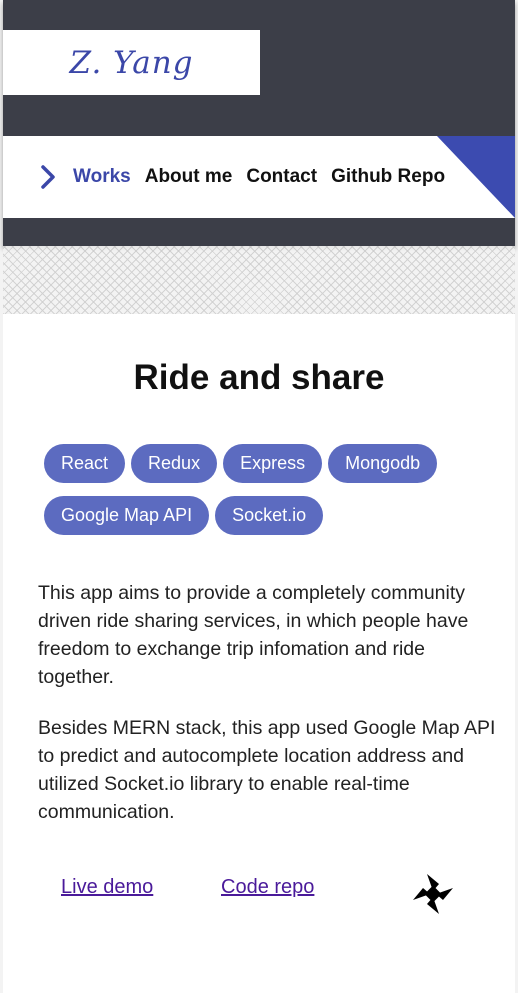  I want to click on nav-list: Works About me Contact Github Repo, so click(249, 177).